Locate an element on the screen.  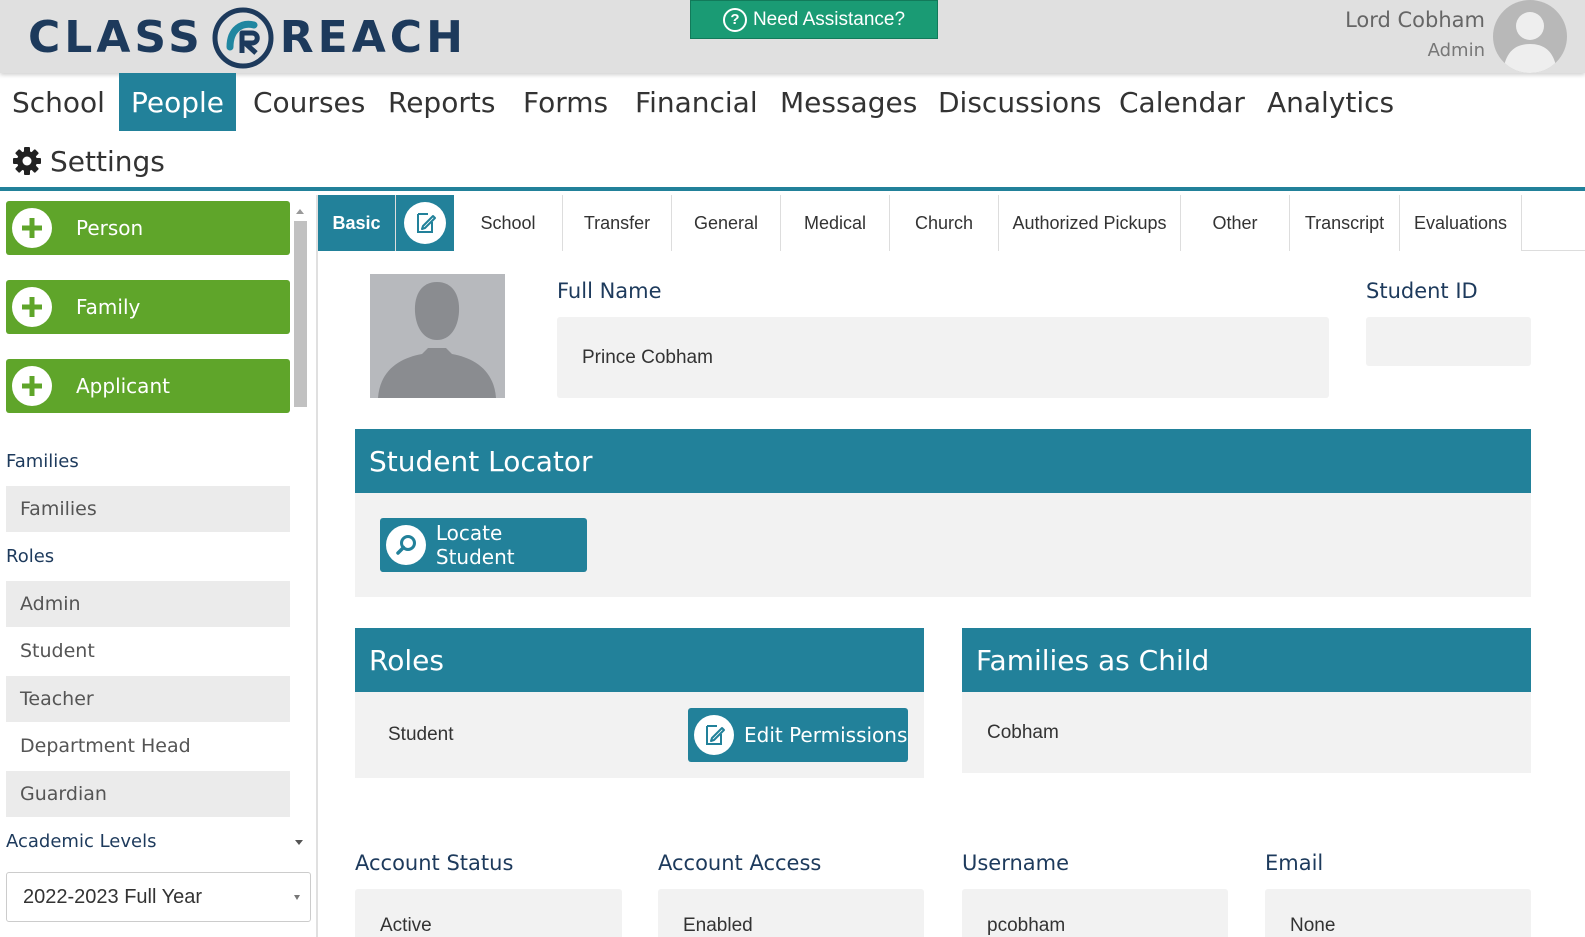
account-status-field: Active is located at coordinates (488, 913).